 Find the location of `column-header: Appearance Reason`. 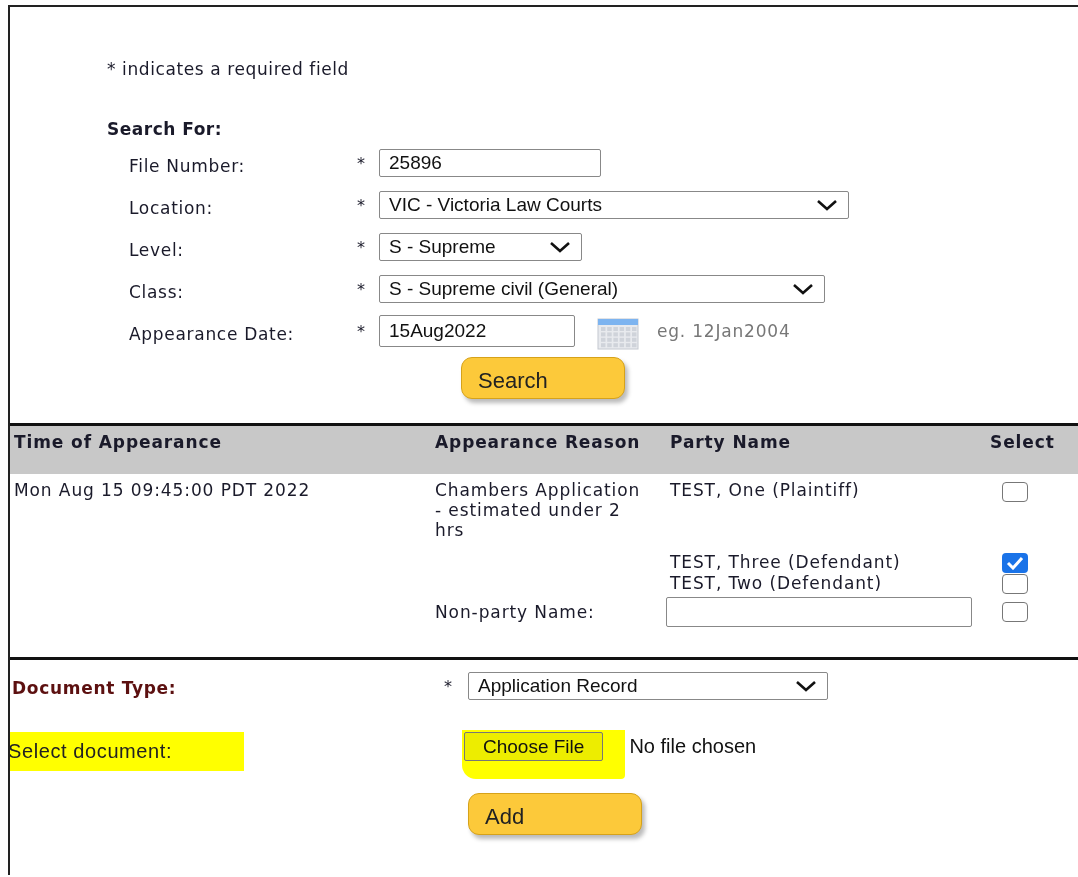

column-header: Appearance Reason is located at coordinates (548, 450).